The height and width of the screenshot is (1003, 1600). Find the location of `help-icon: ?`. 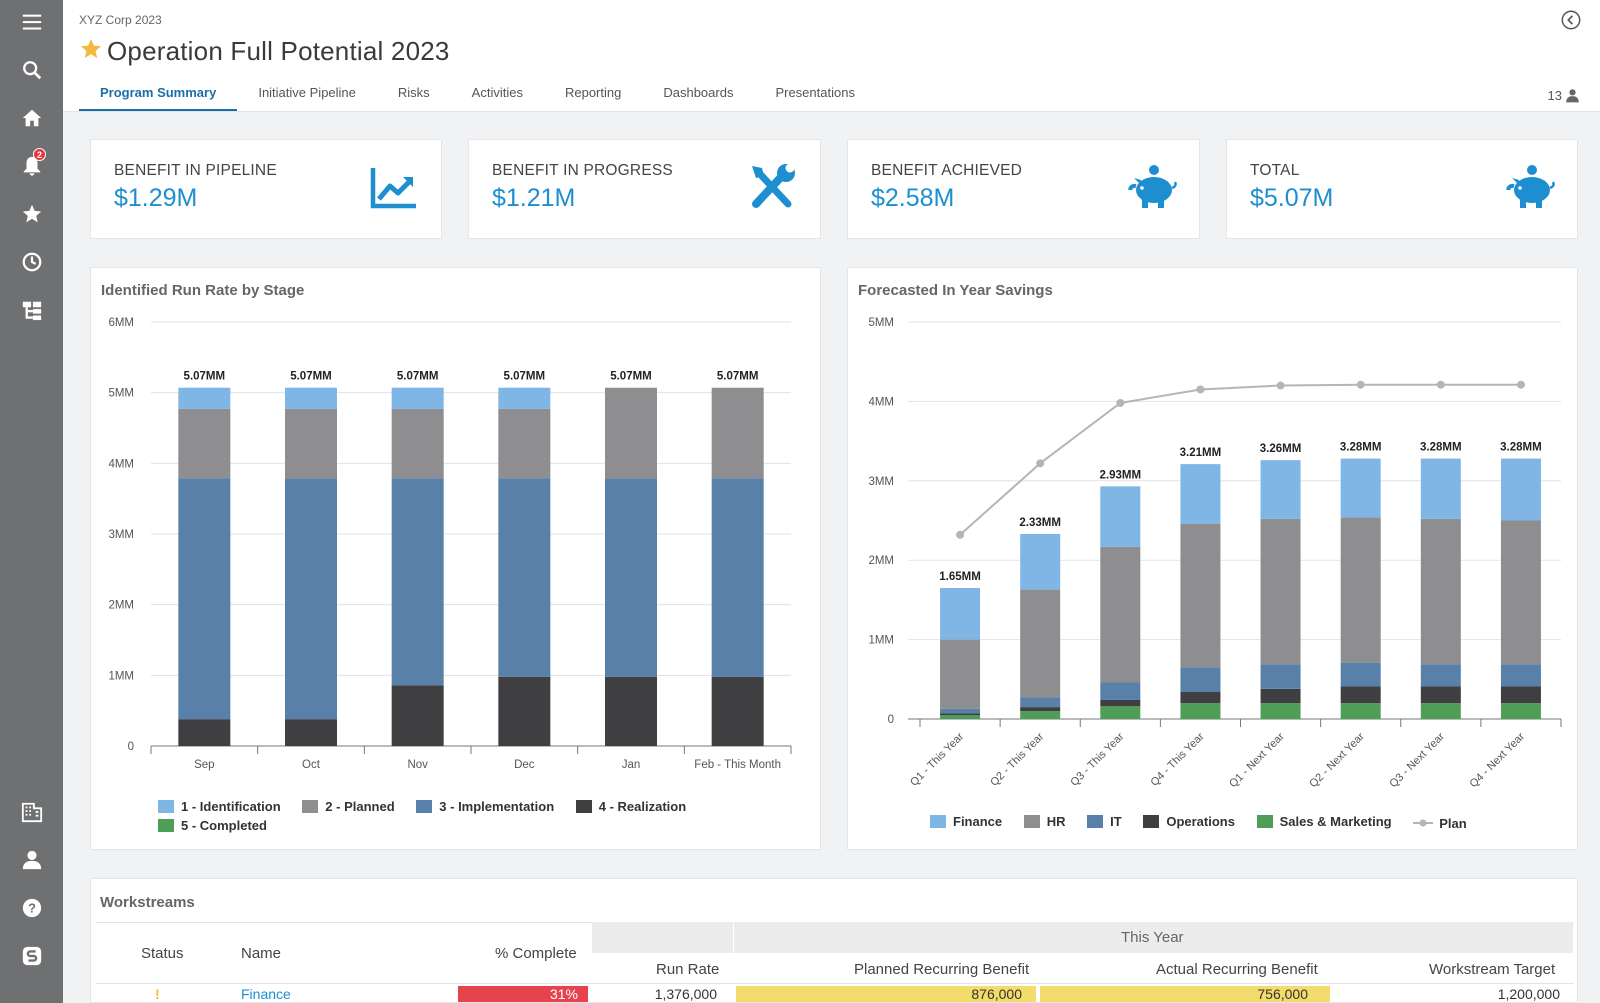

help-icon: ? is located at coordinates (31, 908).